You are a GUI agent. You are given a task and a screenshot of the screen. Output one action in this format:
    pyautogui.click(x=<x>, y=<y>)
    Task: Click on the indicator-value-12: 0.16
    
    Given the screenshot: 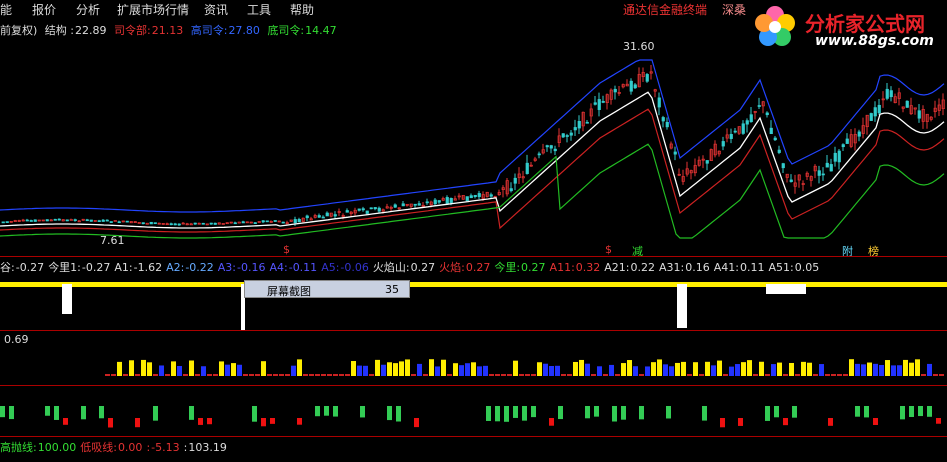 What is the action you would take?
    pyautogui.click(x=697, y=267)
    